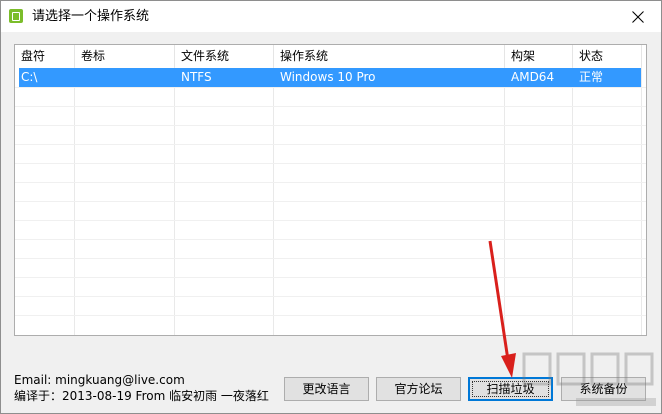 The image size is (662, 414). Describe the element at coordinates (141, 396) in the screenshot. I see `compiled-info-text: 编译于：2013-08-19 From 临安初雨 一夜落红` at that location.